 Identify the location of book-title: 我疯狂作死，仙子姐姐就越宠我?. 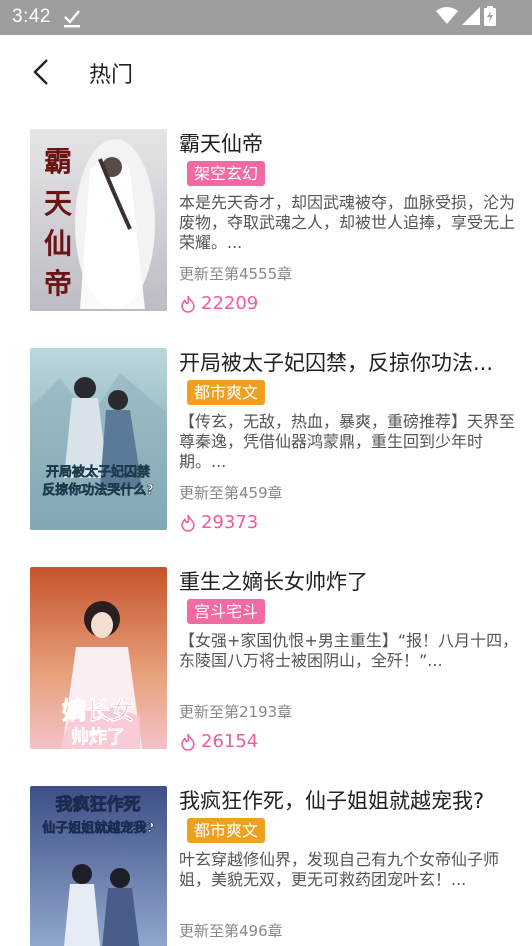
(332, 801).